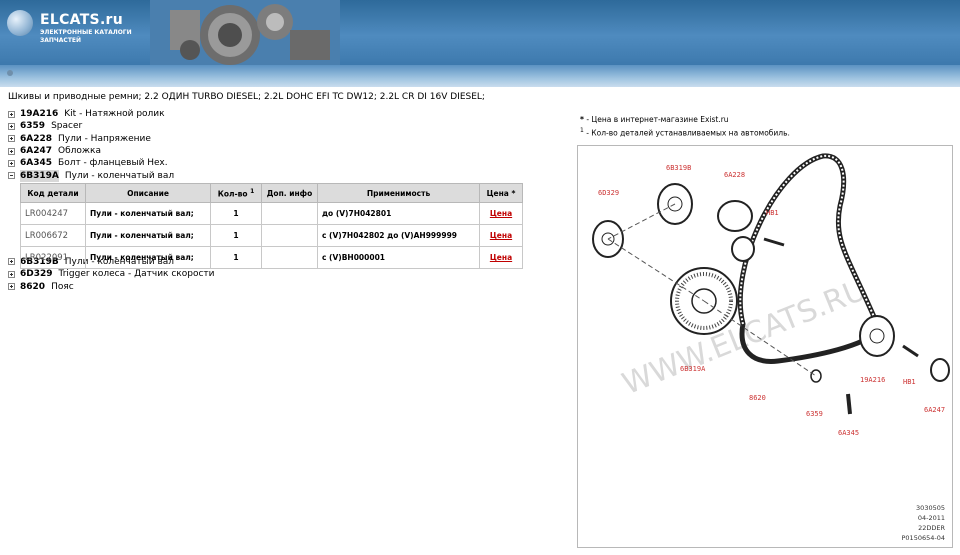 The width and height of the screenshot is (960, 555). What do you see at coordinates (61, 40) in the screenshot?
I see `logo-subtitle-line2: ЗАПЧАСТЕЙ` at bounding box center [61, 40].